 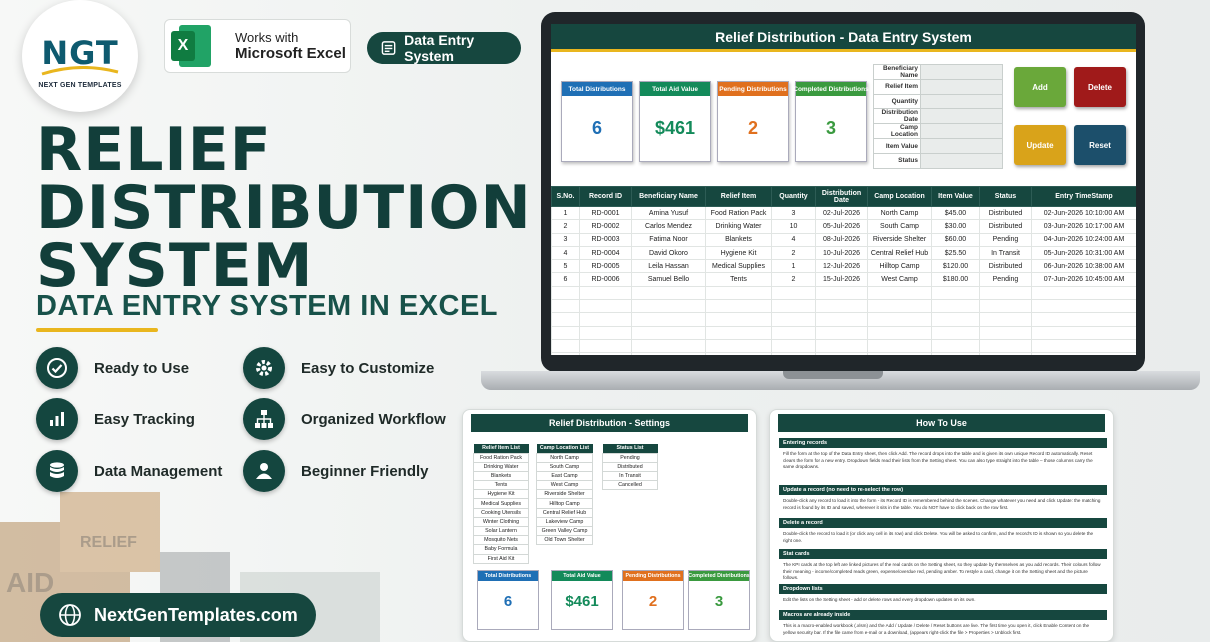 What do you see at coordinates (605, 239) in the screenshot?
I see `table-cell: RD-0003` at bounding box center [605, 239].